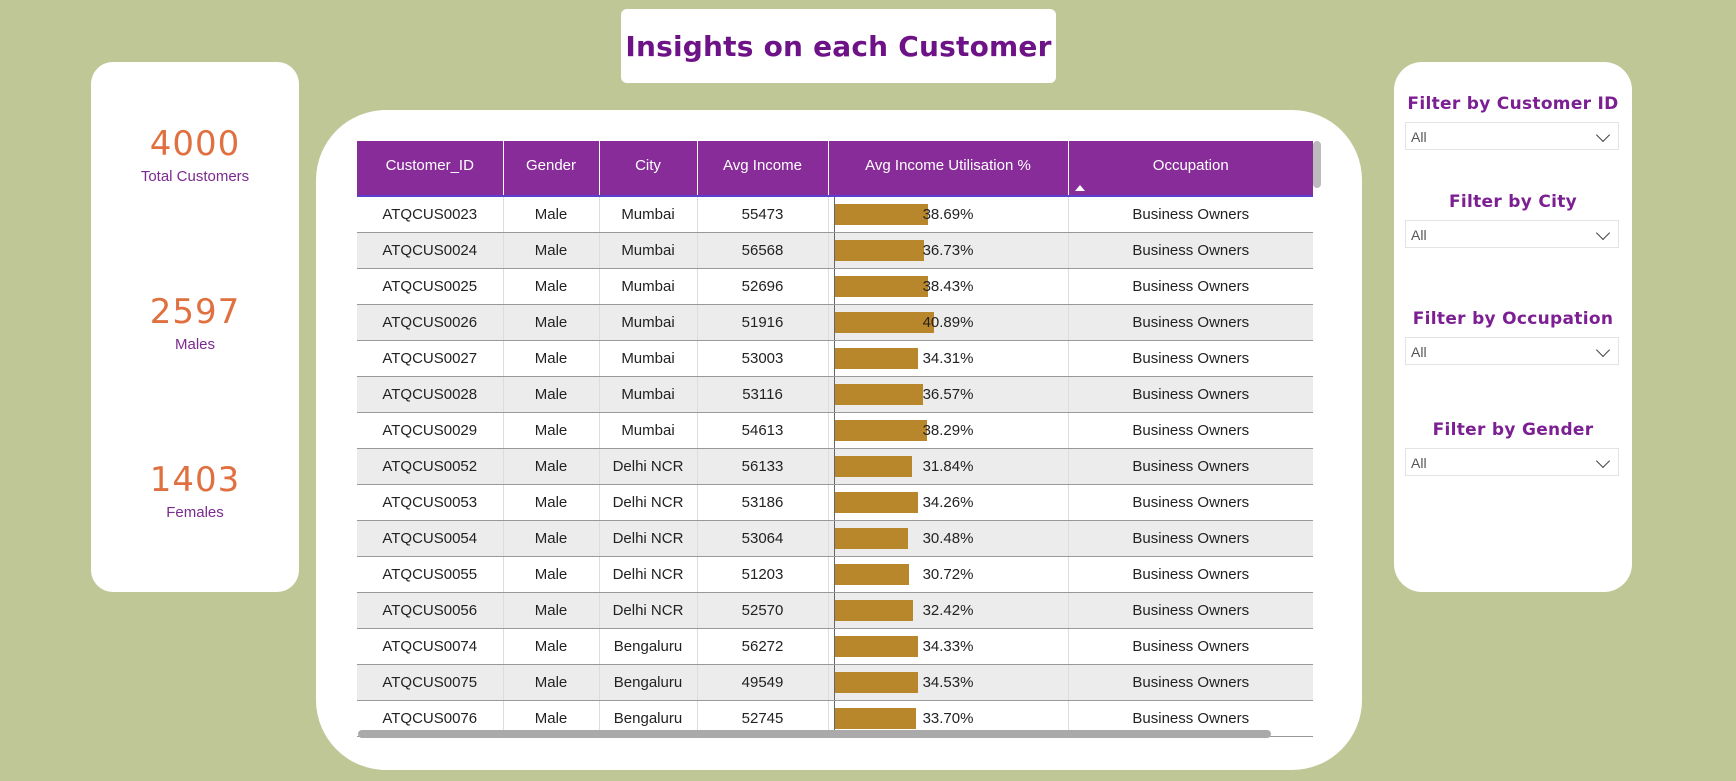  What do you see at coordinates (1512, 462) in the screenshot?
I see `gender-dropdown: All` at bounding box center [1512, 462].